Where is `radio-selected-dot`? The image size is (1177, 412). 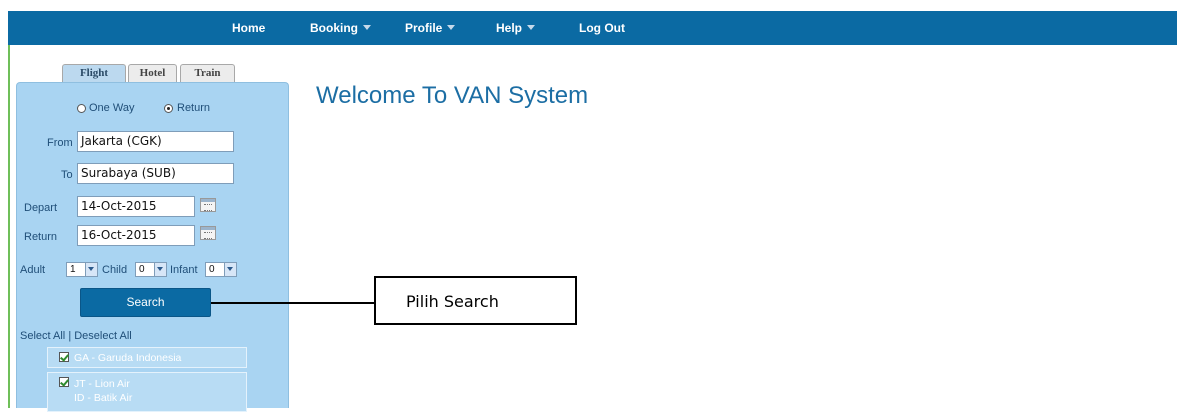 radio-selected-dot is located at coordinates (168, 108).